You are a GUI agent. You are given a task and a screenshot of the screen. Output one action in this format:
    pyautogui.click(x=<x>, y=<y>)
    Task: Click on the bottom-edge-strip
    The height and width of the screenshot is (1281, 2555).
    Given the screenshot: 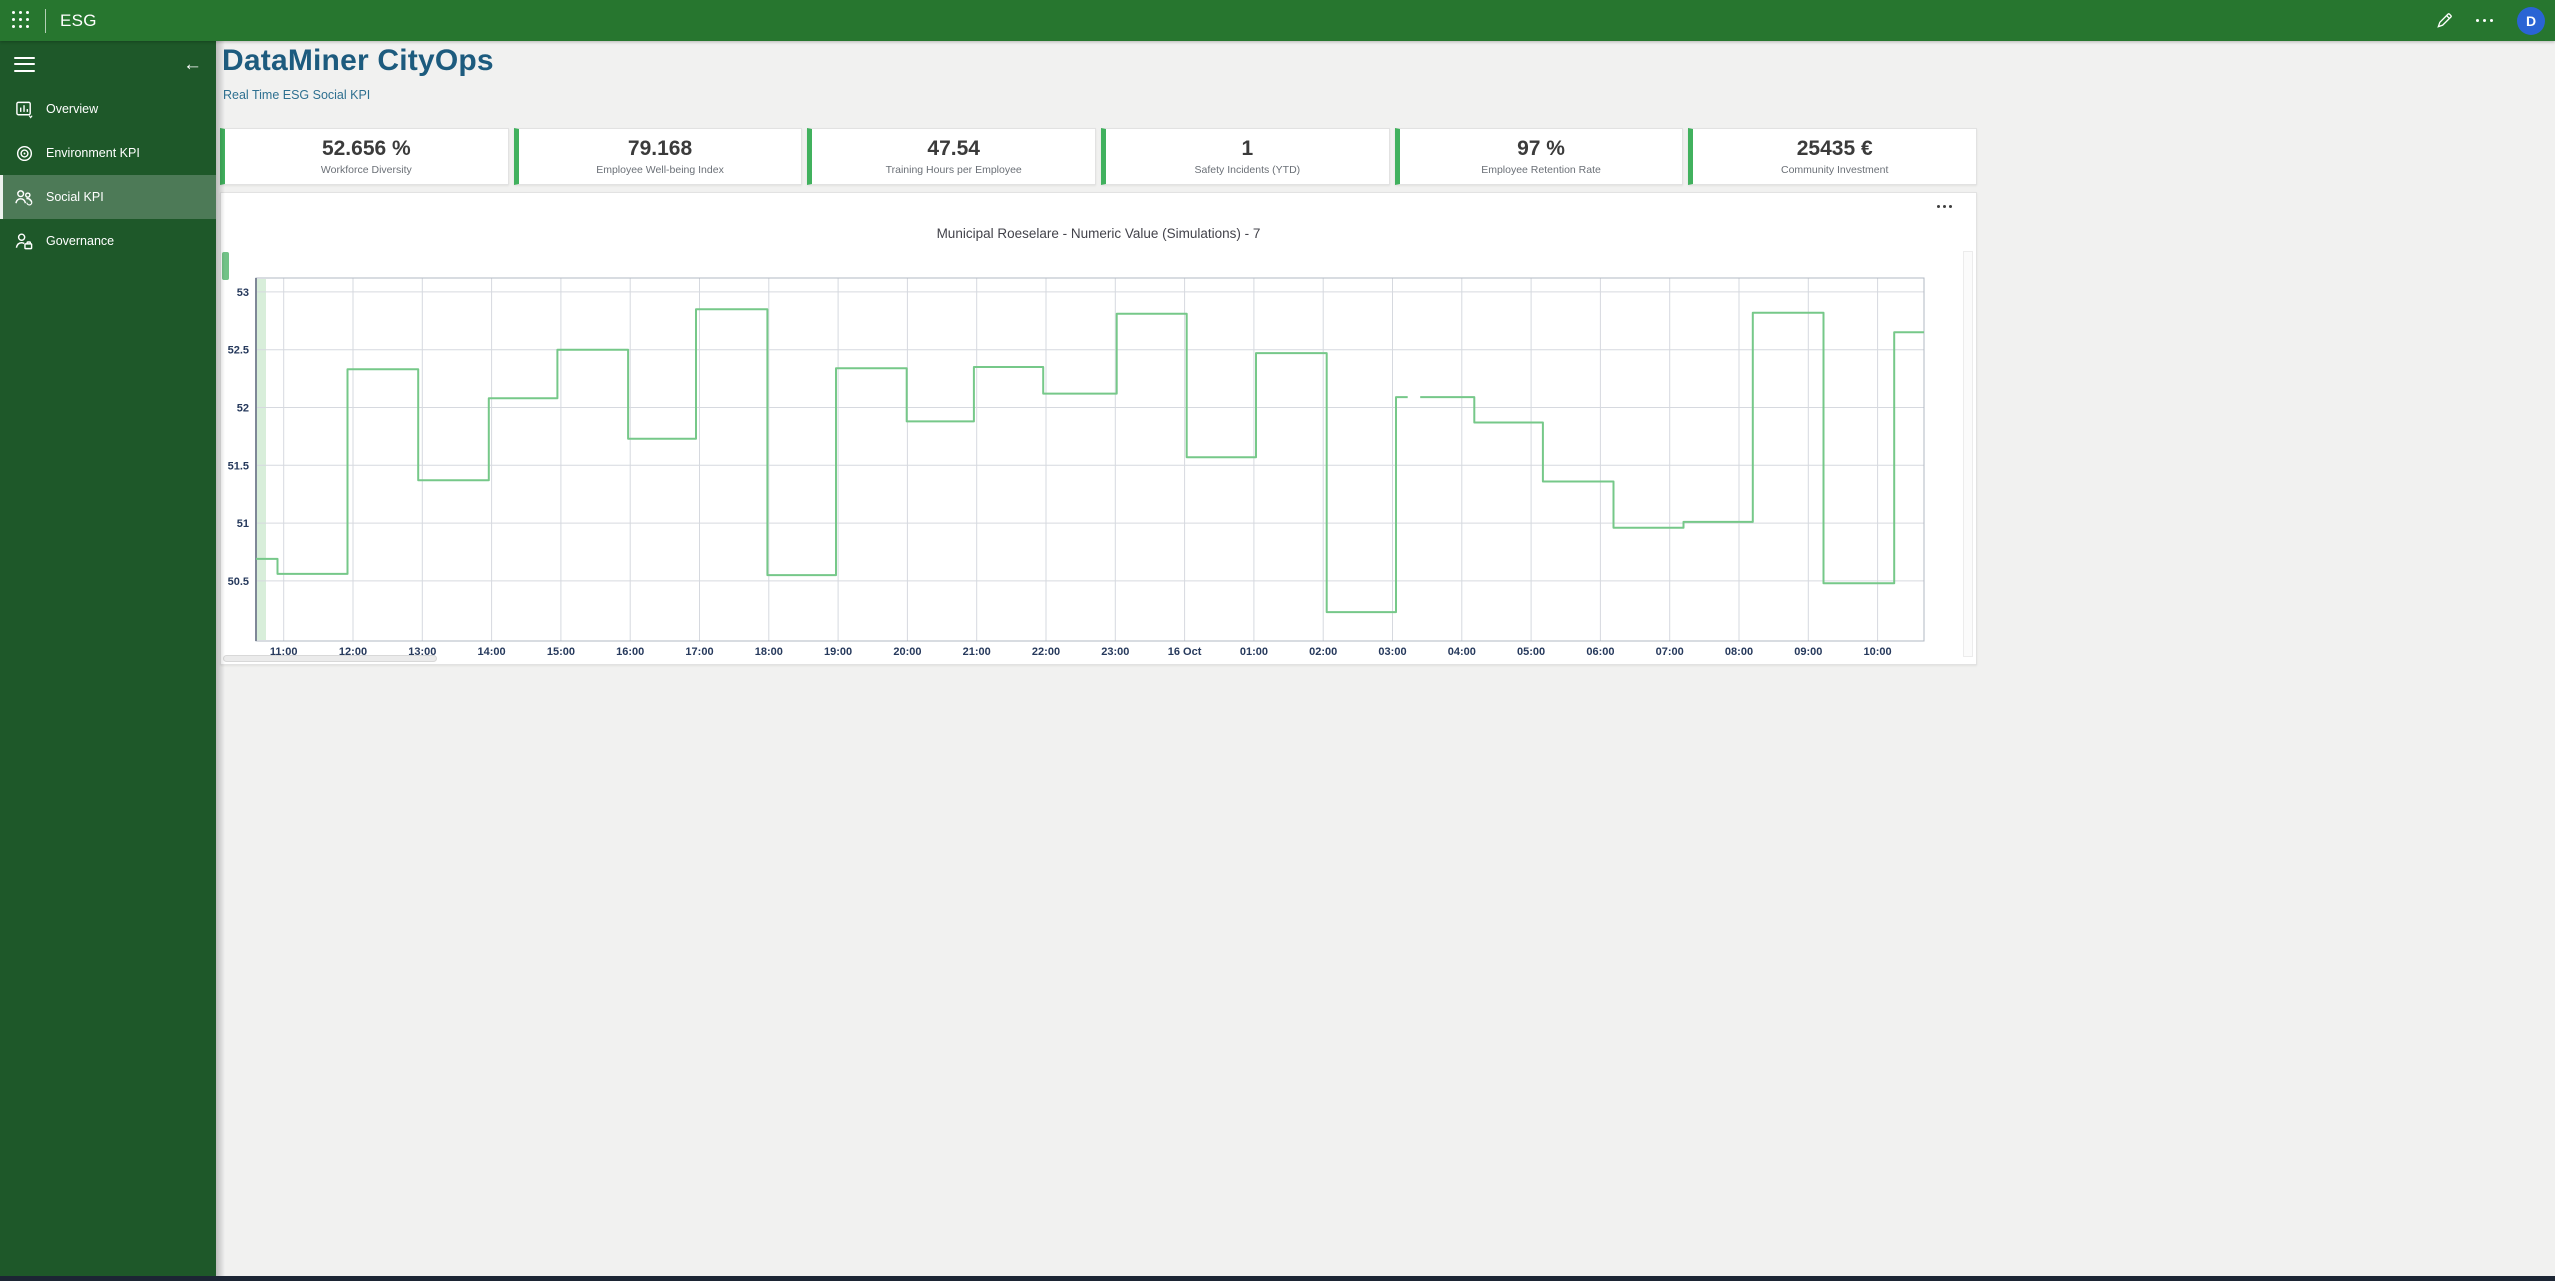 What is the action you would take?
    pyautogui.click(x=1277, y=1278)
    